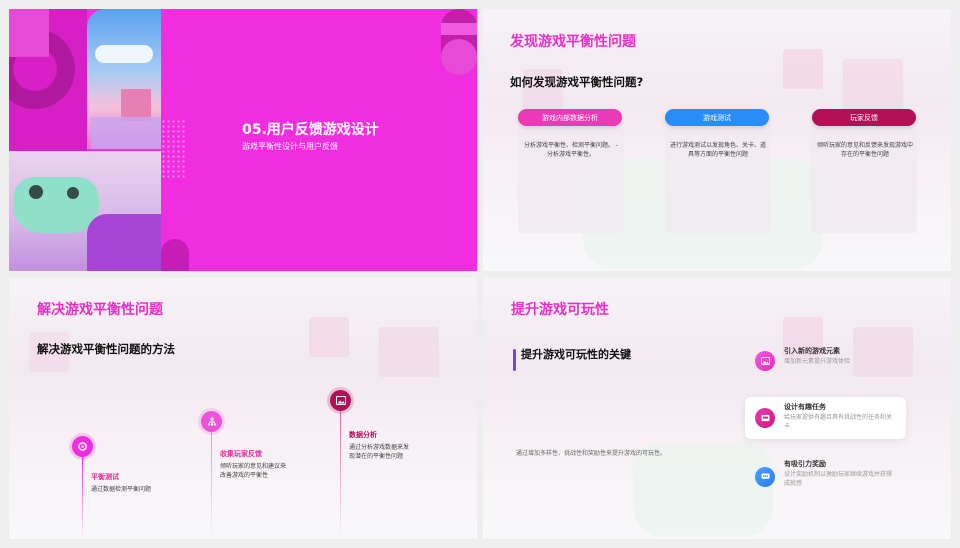 The image size is (960, 548). What do you see at coordinates (765, 418) in the screenshot?
I see `inbox-icon` at bounding box center [765, 418].